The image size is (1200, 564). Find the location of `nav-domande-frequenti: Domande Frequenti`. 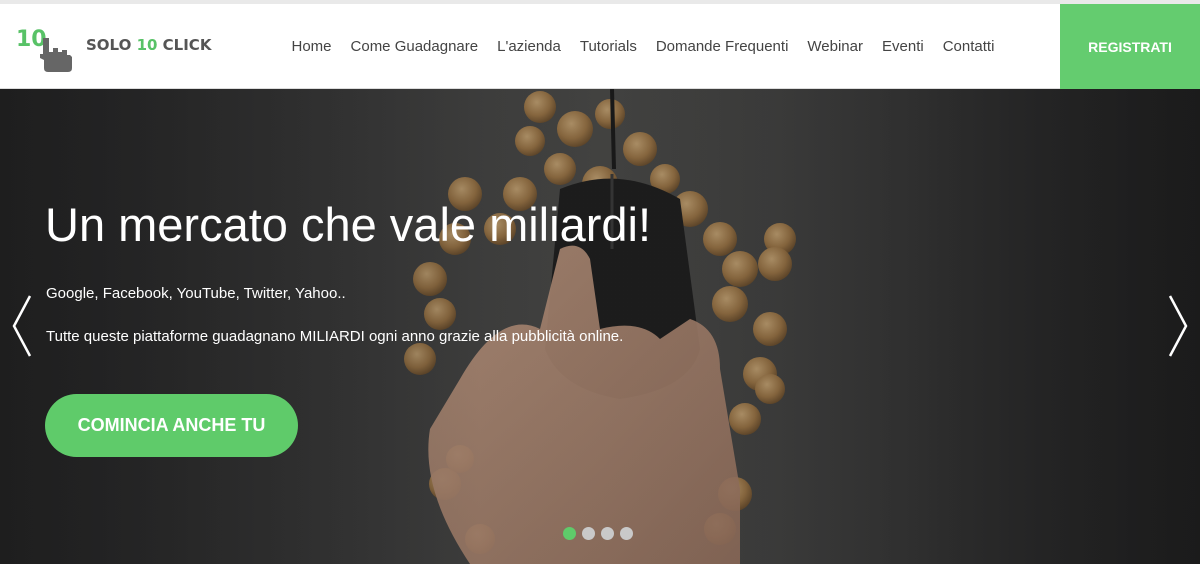

nav-domande-frequenti: Domande Frequenti is located at coordinates (722, 46).